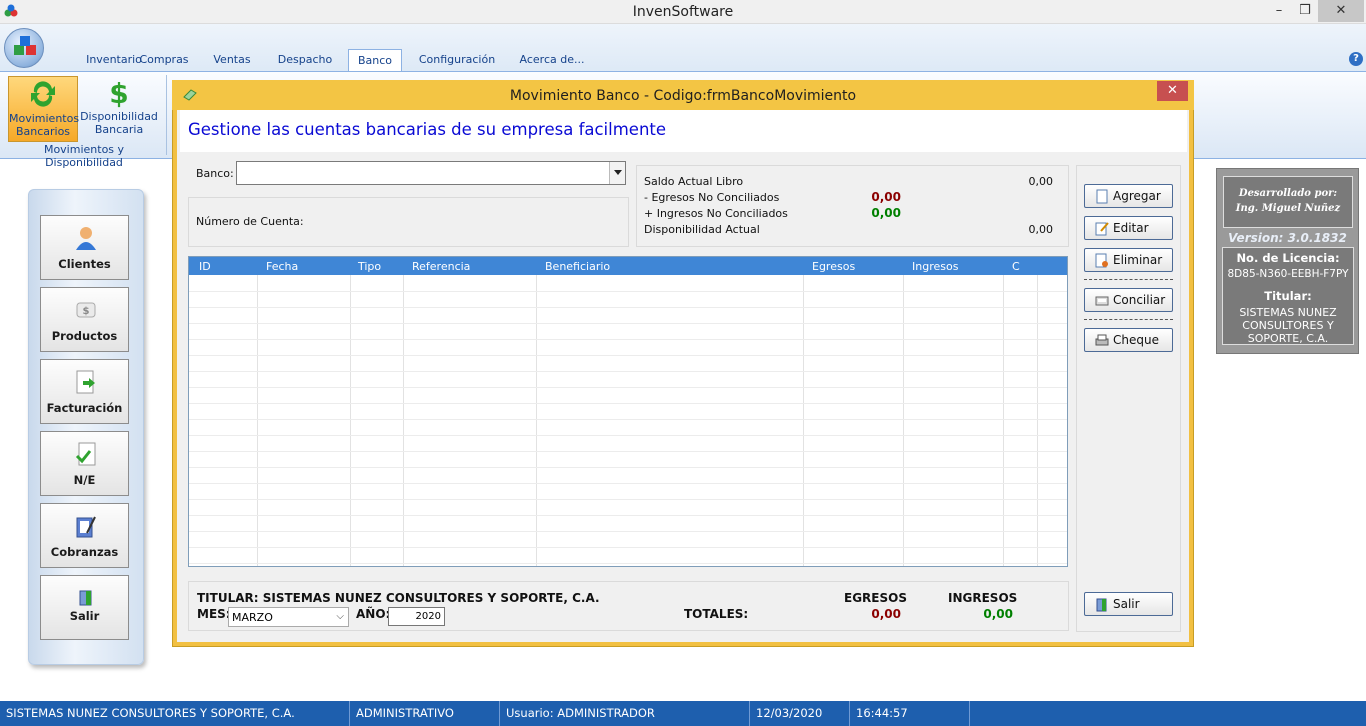 The width and height of the screenshot is (1366, 726). I want to click on close-button: ✕, so click(1341, 11).